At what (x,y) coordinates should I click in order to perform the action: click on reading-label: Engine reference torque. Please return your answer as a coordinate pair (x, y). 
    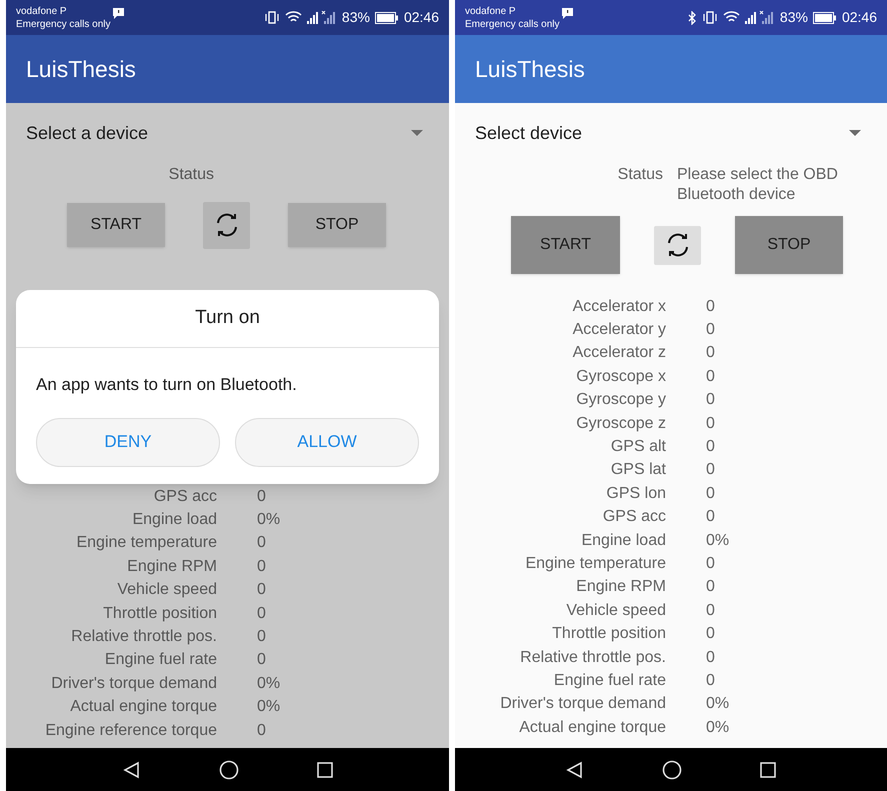
    Looking at the image, I should click on (130, 730).